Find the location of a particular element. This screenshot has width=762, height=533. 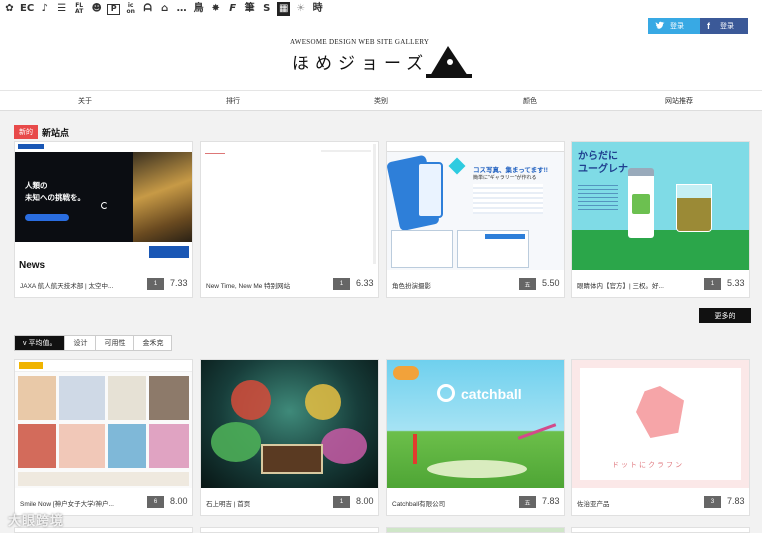

bird-kanji-icon: 鳥 is located at coordinates (198, 9).